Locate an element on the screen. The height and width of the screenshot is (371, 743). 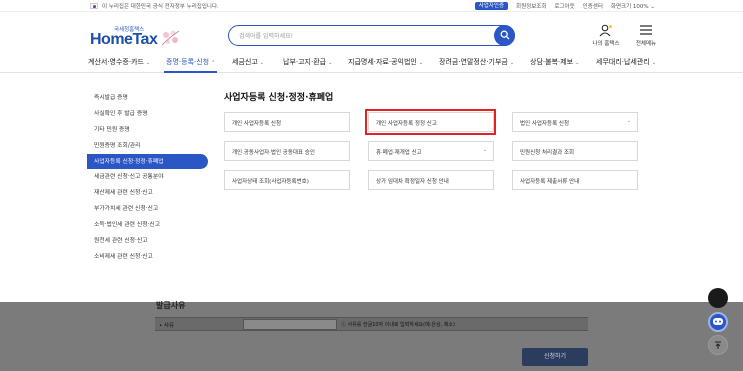
nav-item-statements: 지급명세·자료·공익법인 ⌄ is located at coordinates (385, 62).